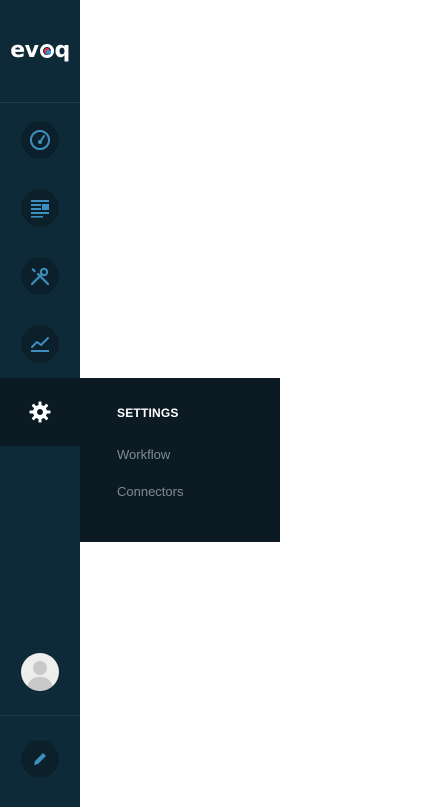 This screenshot has width=443, height=807. I want to click on dashboard-icon, so click(40, 140).